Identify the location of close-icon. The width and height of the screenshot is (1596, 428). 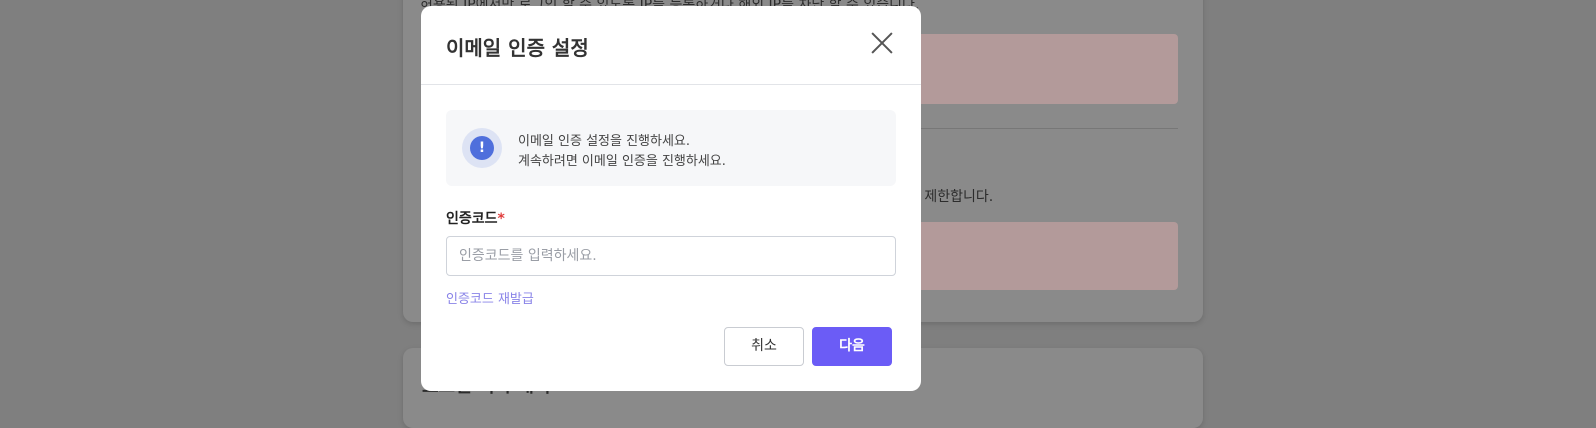
(882, 43).